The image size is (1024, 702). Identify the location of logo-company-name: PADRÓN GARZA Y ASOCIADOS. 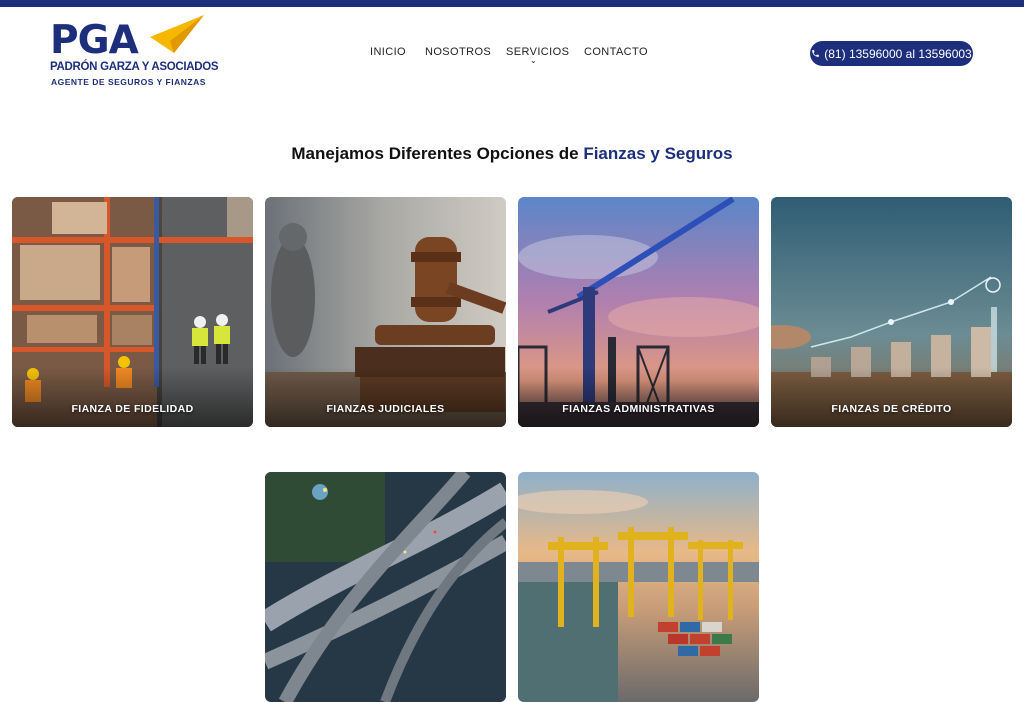
(134, 67).